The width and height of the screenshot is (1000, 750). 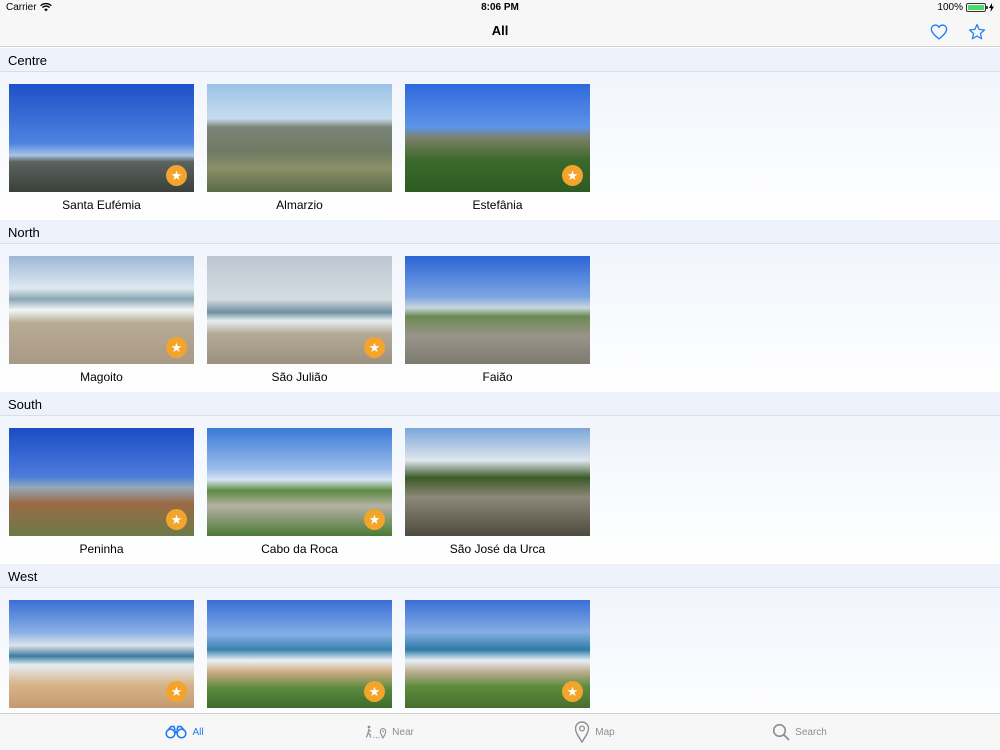 What do you see at coordinates (101, 549) in the screenshot?
I see `place-name: Peninha` at bounding box center [101, 549].